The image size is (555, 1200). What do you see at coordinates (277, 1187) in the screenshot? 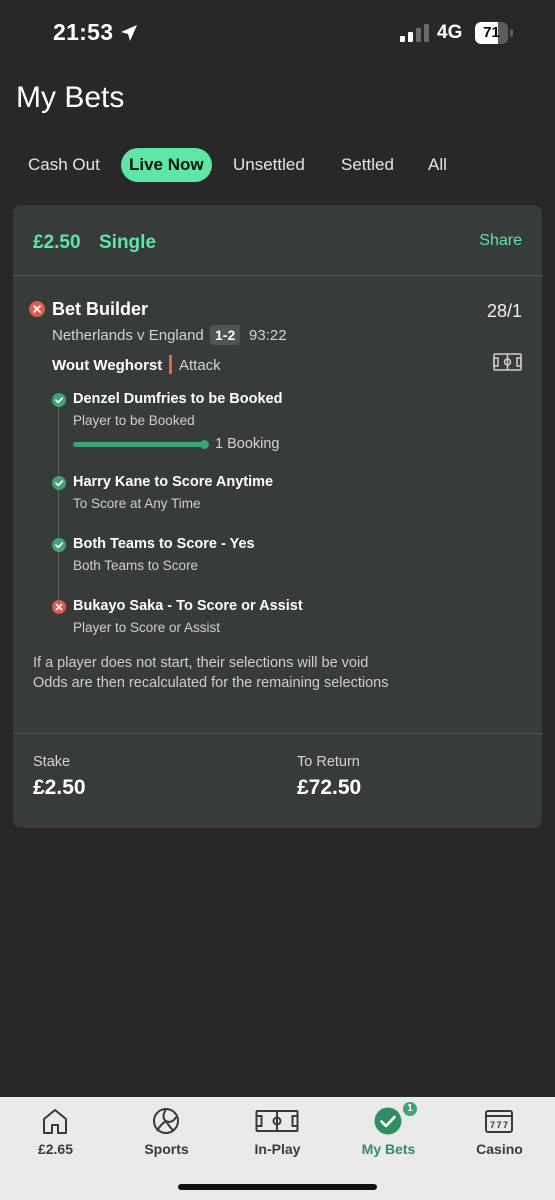
I see `home-indicator` at bounding box center [277, 1187].